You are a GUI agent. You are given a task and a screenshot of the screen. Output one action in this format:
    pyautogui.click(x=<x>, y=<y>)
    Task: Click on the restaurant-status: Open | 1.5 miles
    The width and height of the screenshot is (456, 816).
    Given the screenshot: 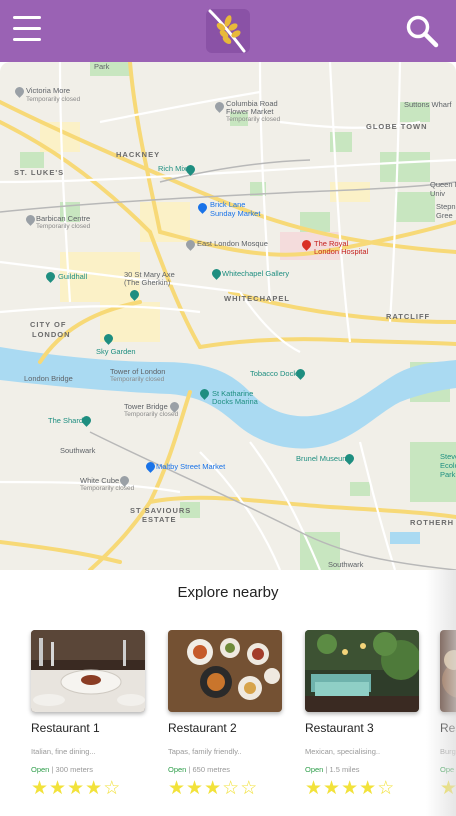 What is the action you would take?
    pyautogui.click(x=332, y=769)
    